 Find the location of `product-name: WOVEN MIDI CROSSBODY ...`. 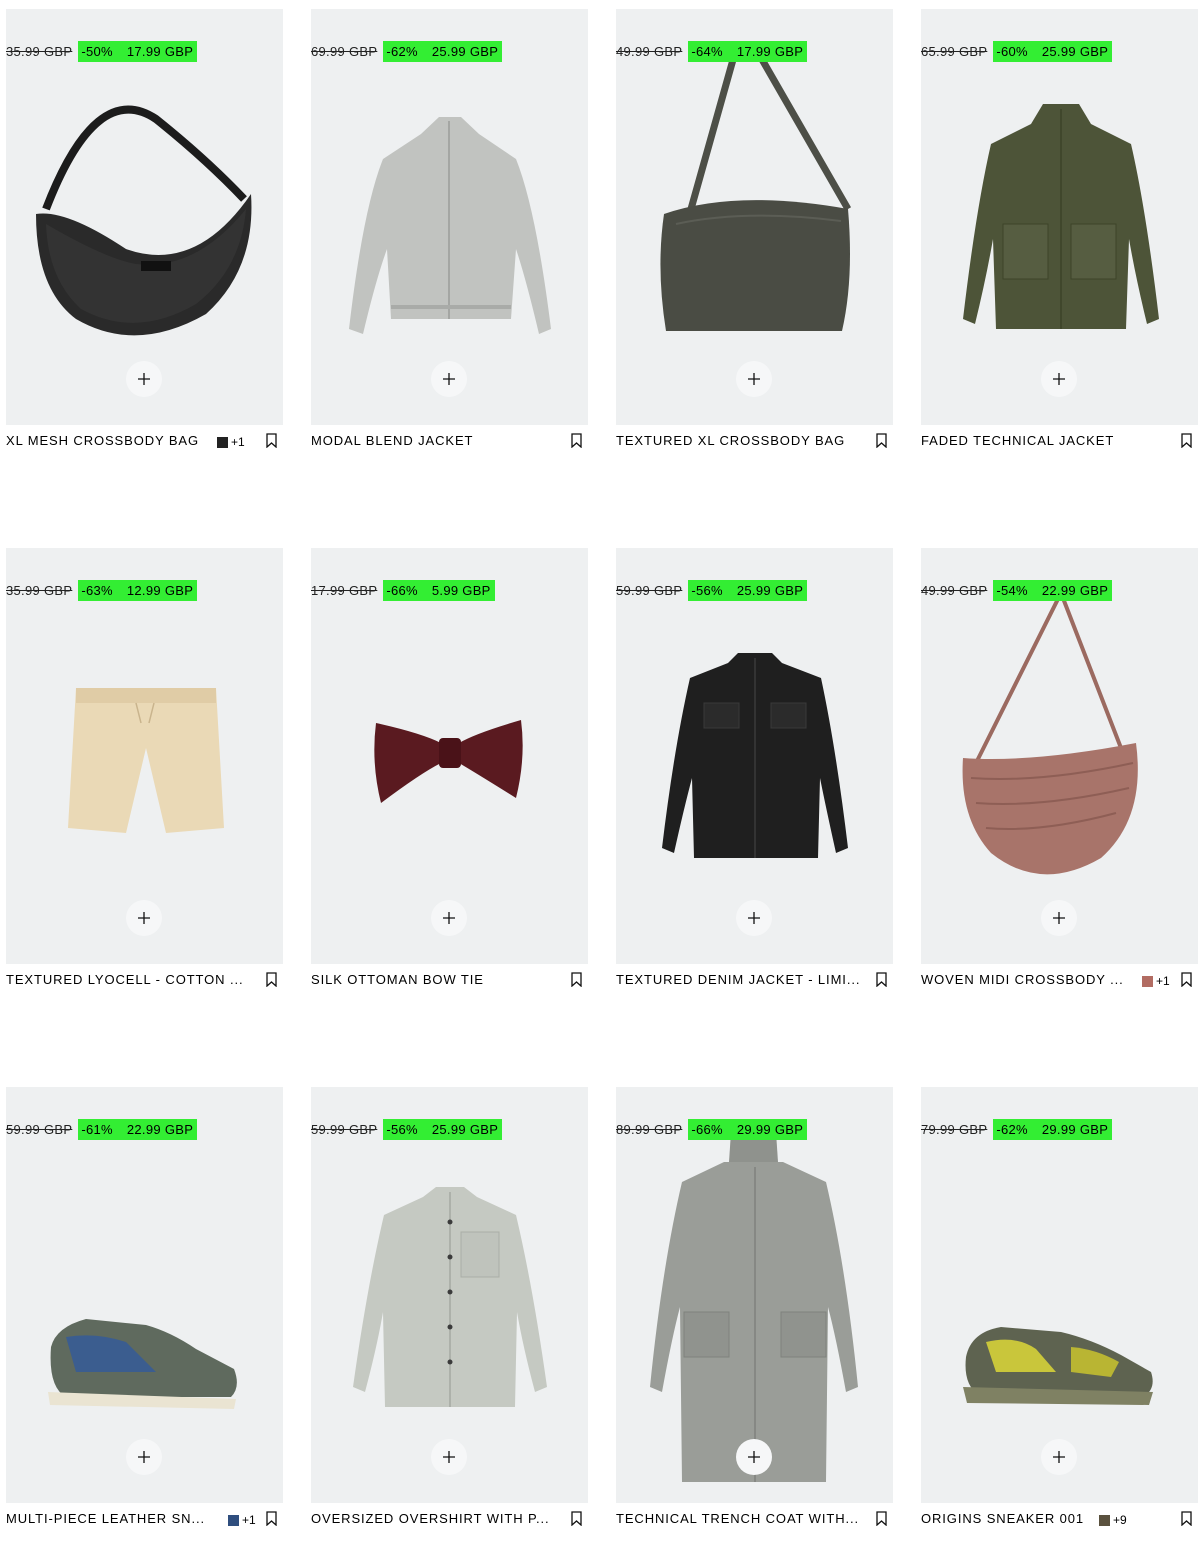

product-name: WOVEN MIDI CROSSBODY ... is located at coordinates (1022, 980).